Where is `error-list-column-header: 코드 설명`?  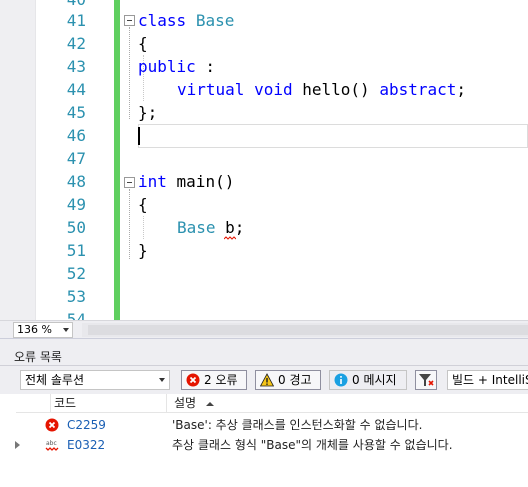 error-list-column-header: 코드 설명 is located at coordinates (272, 403).